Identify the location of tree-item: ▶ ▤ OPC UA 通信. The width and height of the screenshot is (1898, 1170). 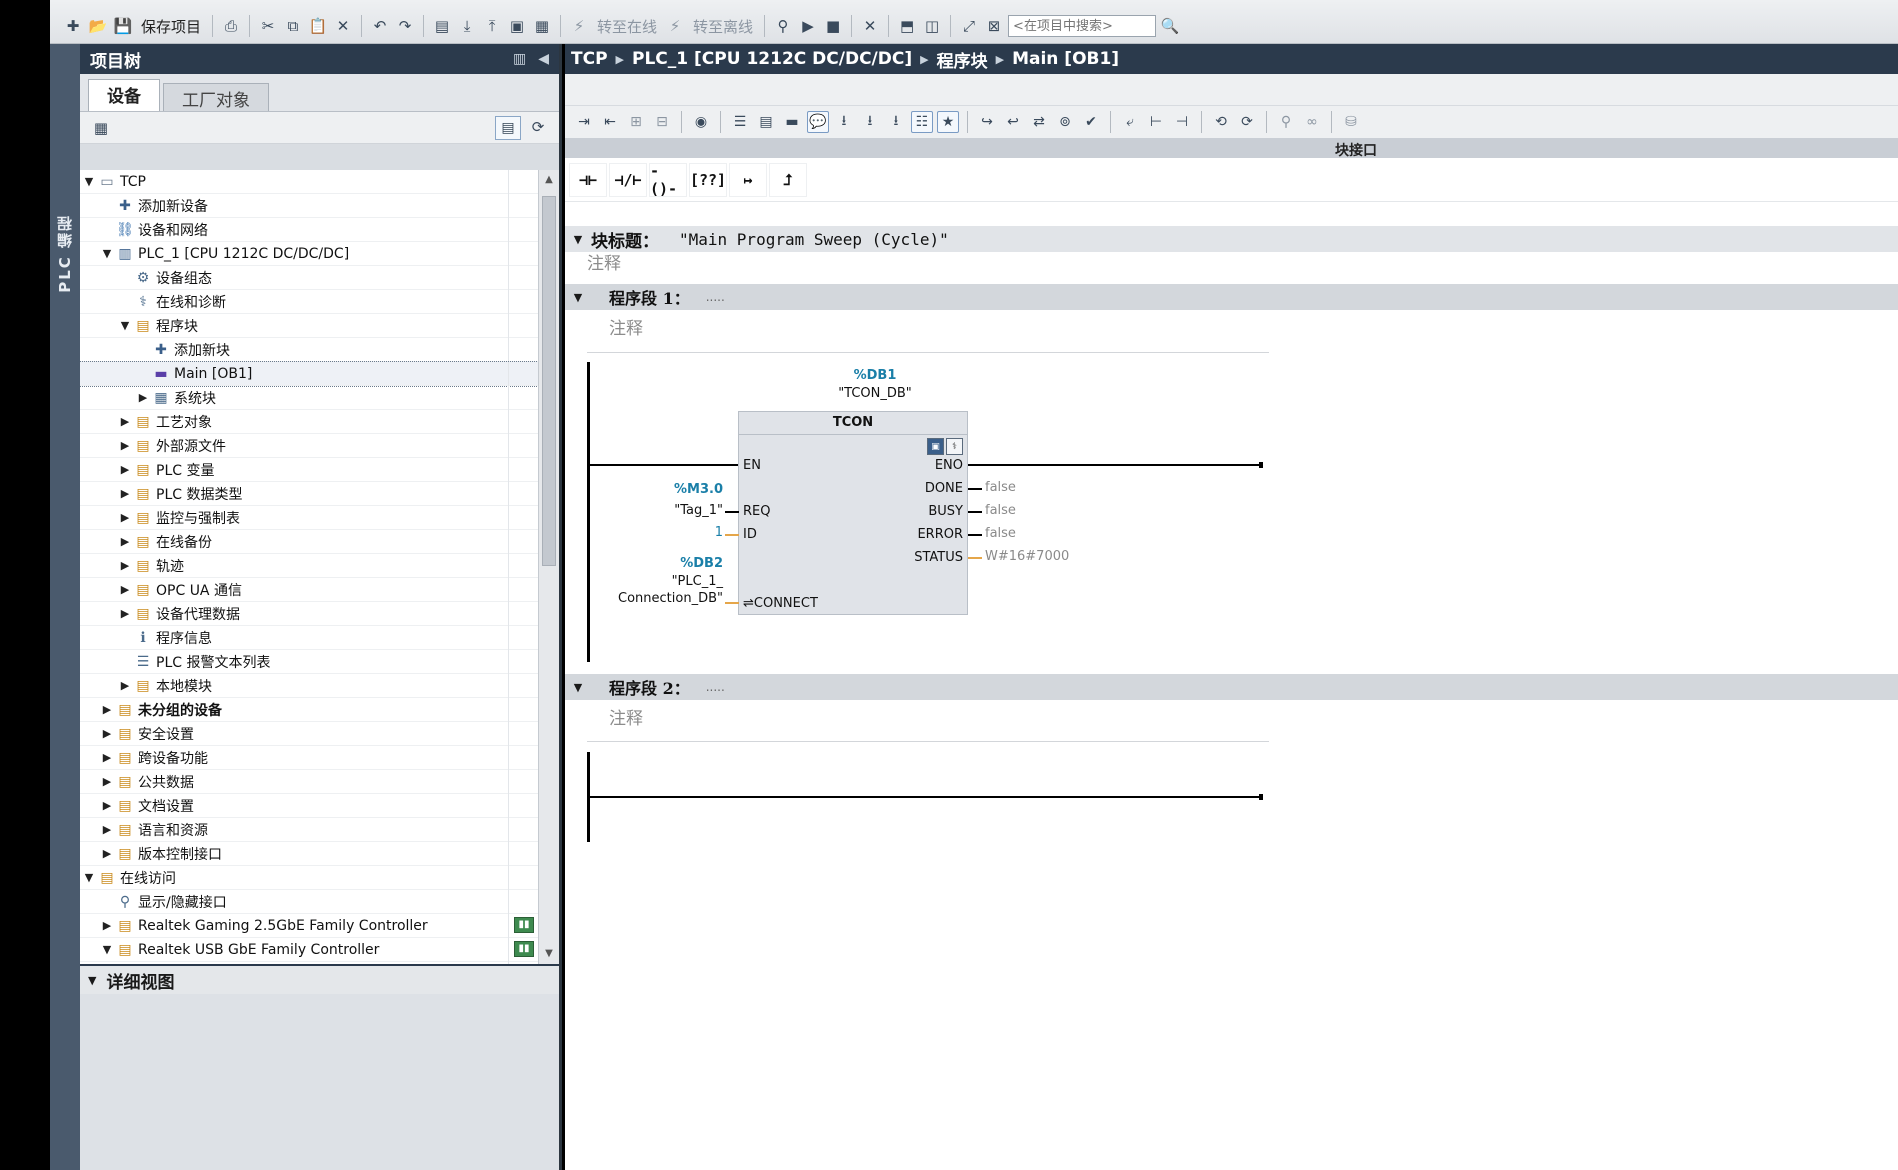
(309, 590).